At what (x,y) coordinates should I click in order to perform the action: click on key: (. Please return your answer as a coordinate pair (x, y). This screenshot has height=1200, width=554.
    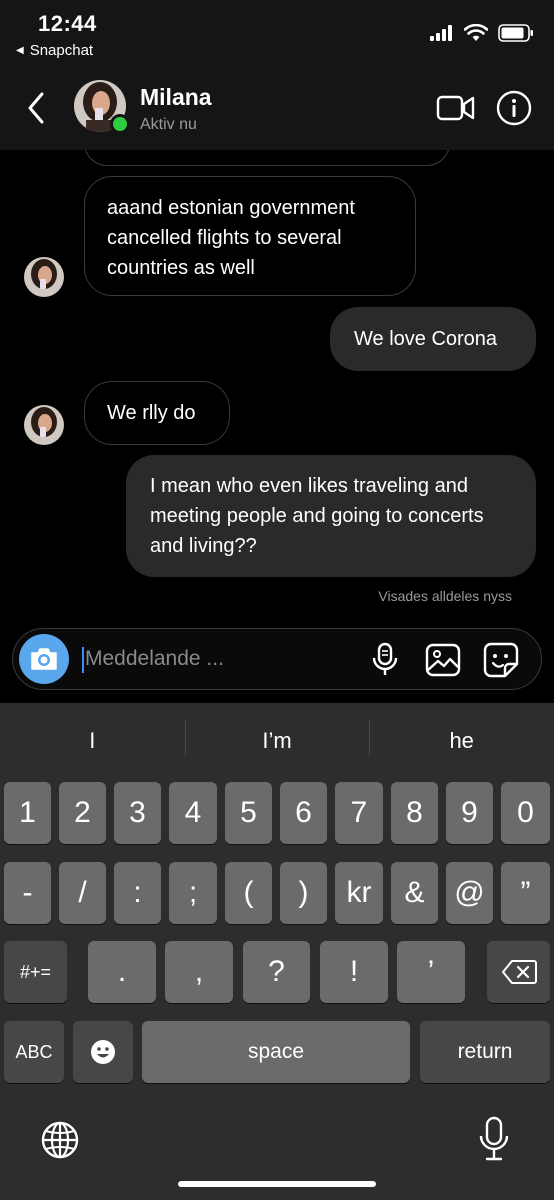
    Looking at the image, I should click on (248, 893).